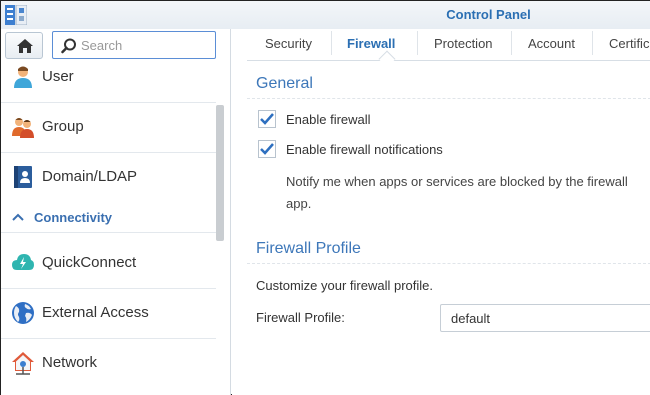  Describe the element at coordinates (300, 317) in the screenshot. I see `firewall-profile-label: Firewall Profile:` at that location.